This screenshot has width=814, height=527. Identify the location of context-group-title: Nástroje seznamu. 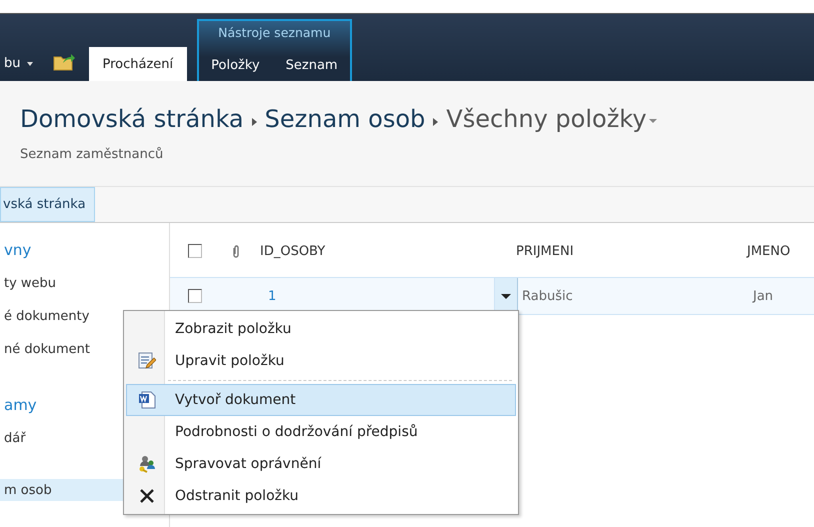
(274, 32).